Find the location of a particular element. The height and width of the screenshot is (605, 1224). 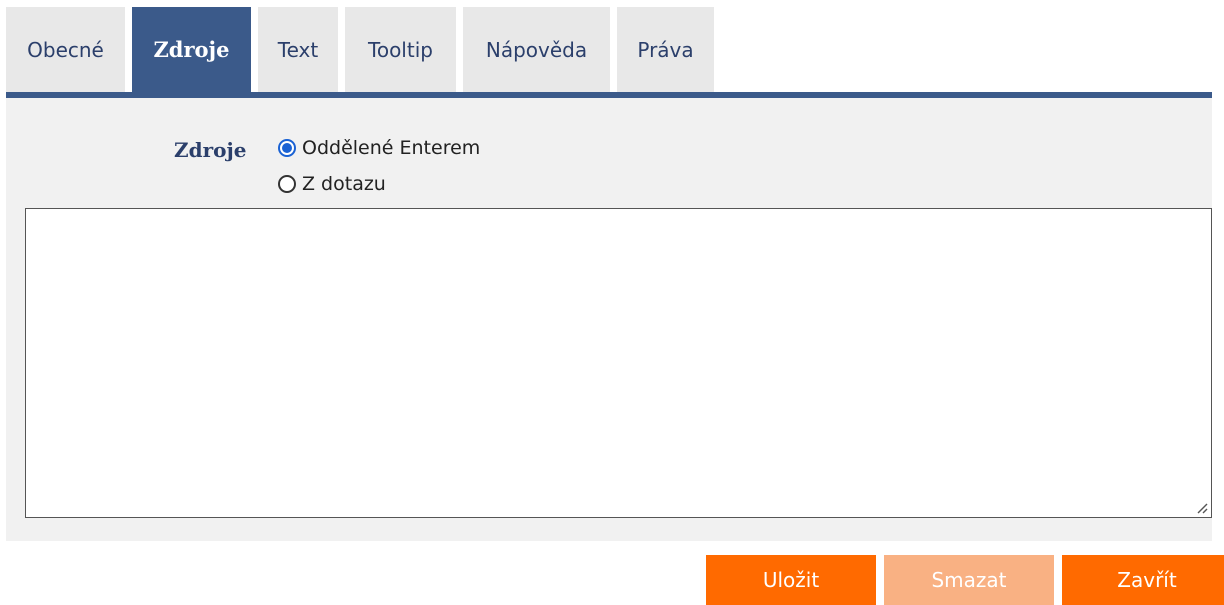

radio-label-query: Z dotazu is located at coordinates (344, 184).